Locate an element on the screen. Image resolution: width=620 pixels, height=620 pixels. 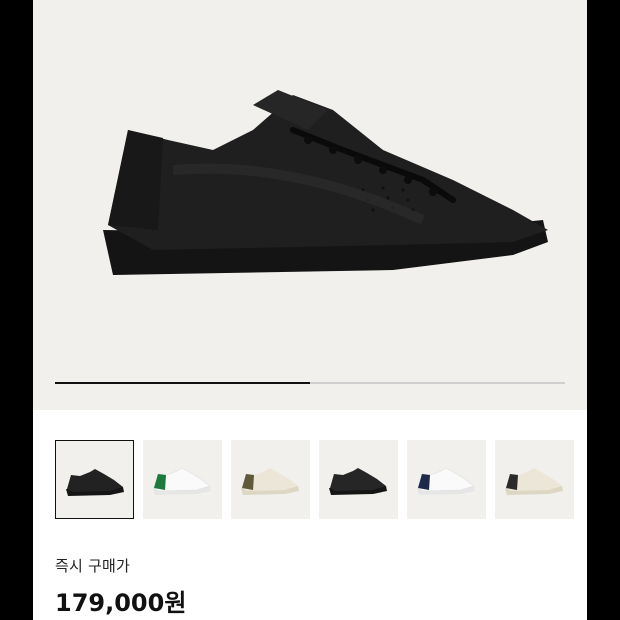
thumbnail-cream-olive is located at coordinates (270, 479).